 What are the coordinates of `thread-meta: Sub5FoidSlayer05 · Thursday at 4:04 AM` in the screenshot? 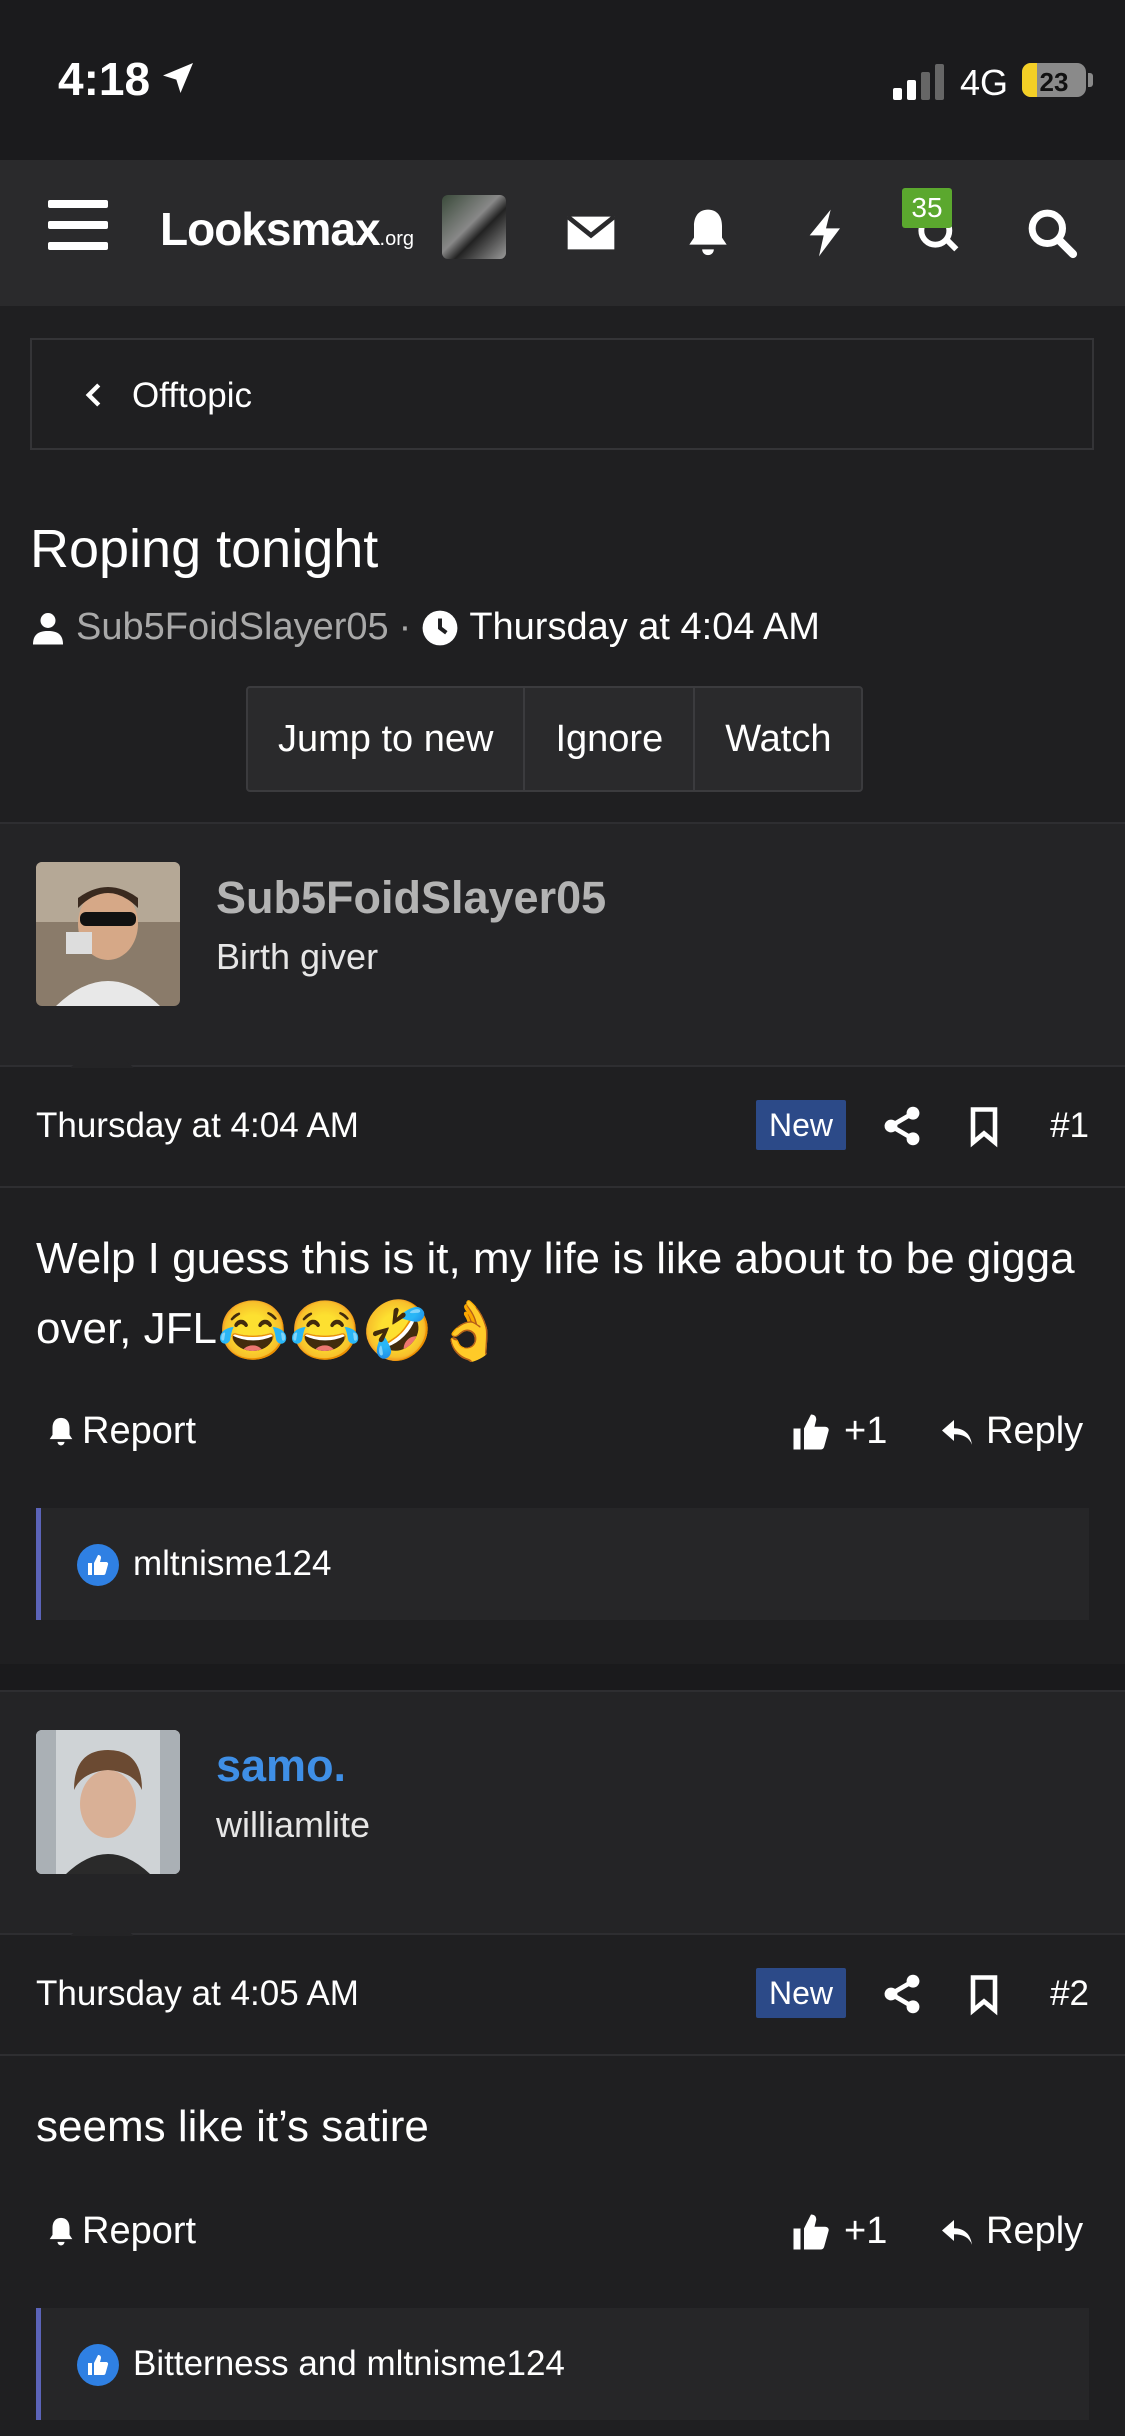 It's located at (425, 627).